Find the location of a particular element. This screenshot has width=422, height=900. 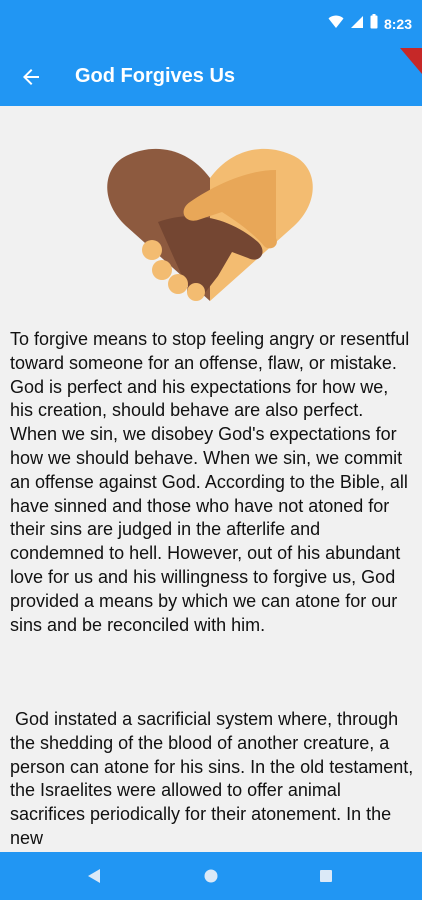

heart-handshake-icon is located at coordinates (210, 224).